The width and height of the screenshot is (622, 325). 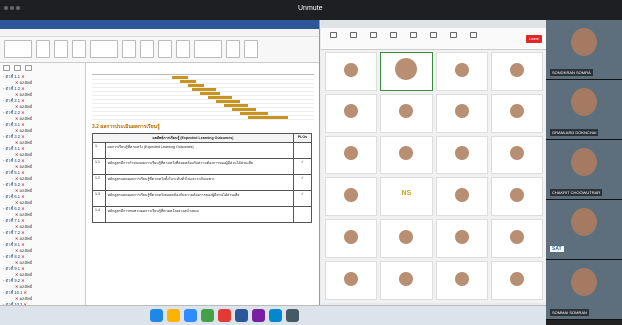 What do you see at coordinates (228, 101) in the screenshot?
I see `gantt-bar` at bounding box center [228, 101].